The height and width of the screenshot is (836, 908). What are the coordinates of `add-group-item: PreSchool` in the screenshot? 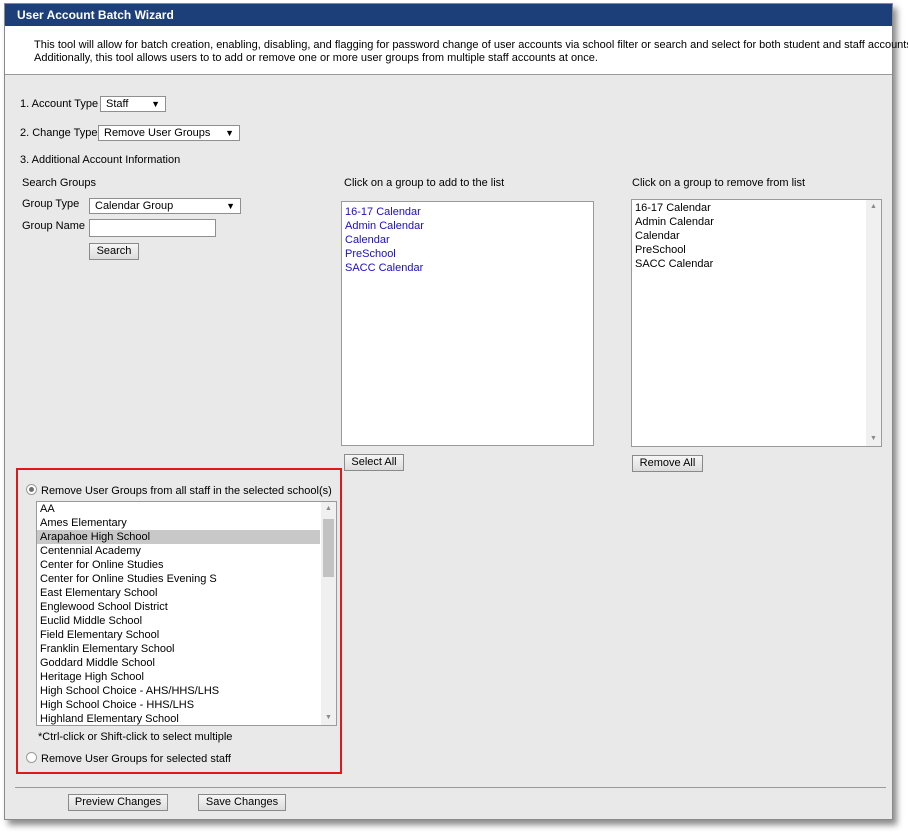 It's located at (467, 254).